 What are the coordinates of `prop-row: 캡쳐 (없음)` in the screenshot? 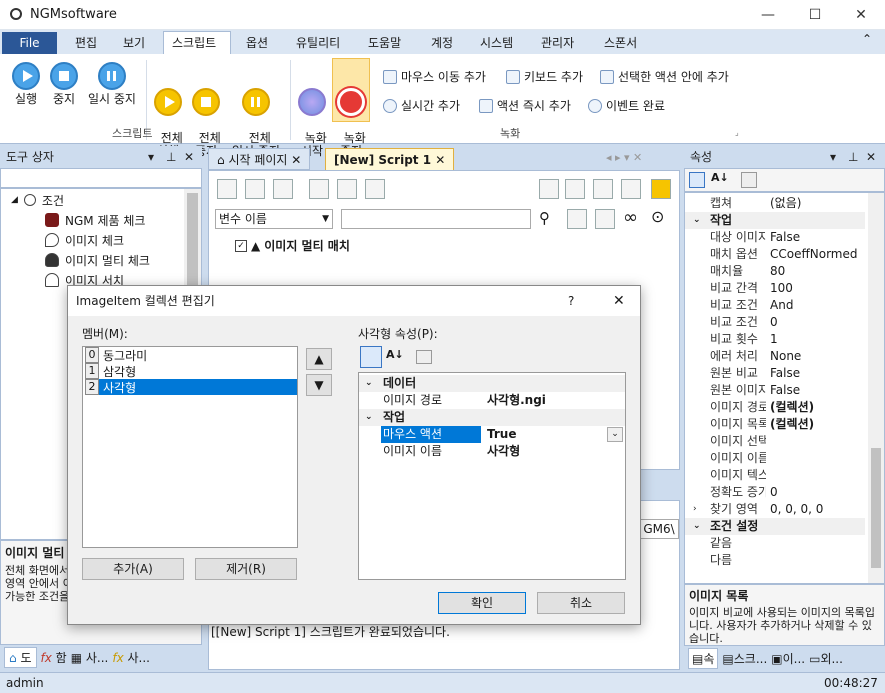 It's located at (775, 203).